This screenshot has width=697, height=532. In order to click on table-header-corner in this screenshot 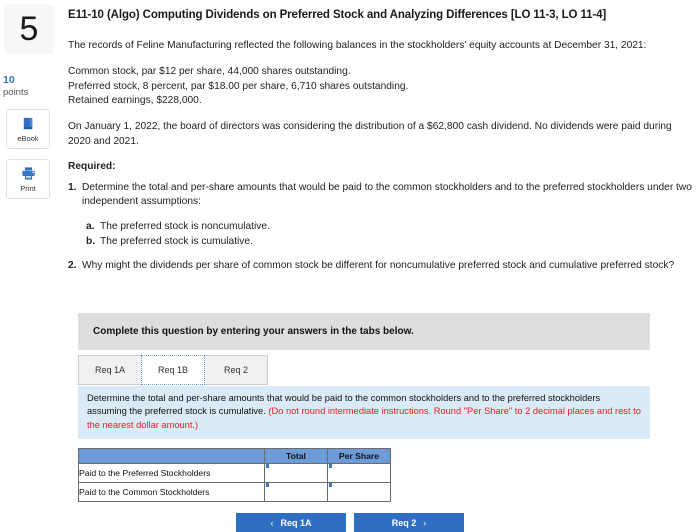, I will do `click(171, 456)`.